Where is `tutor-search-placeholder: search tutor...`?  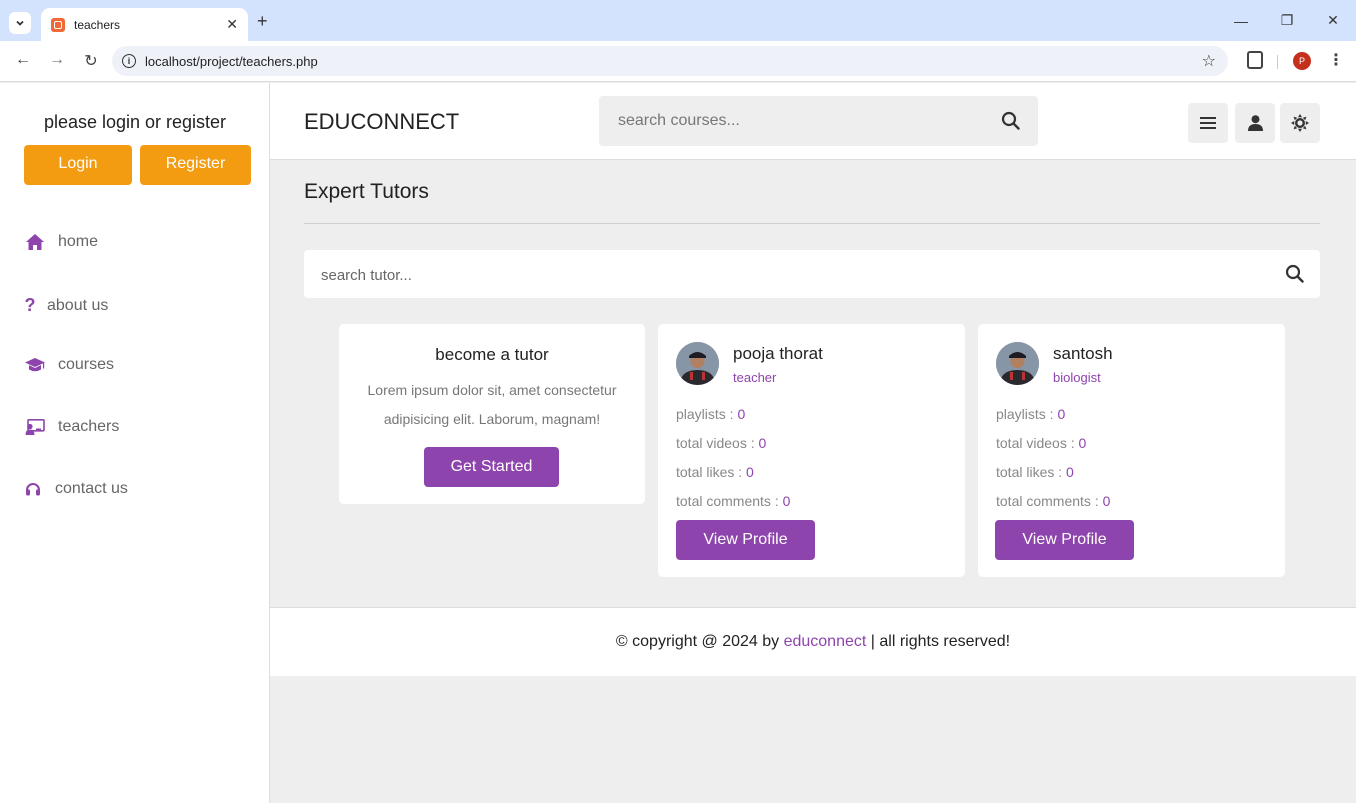 tutor-search-placeholder: search tutor... is located at coordinates (366, 275).